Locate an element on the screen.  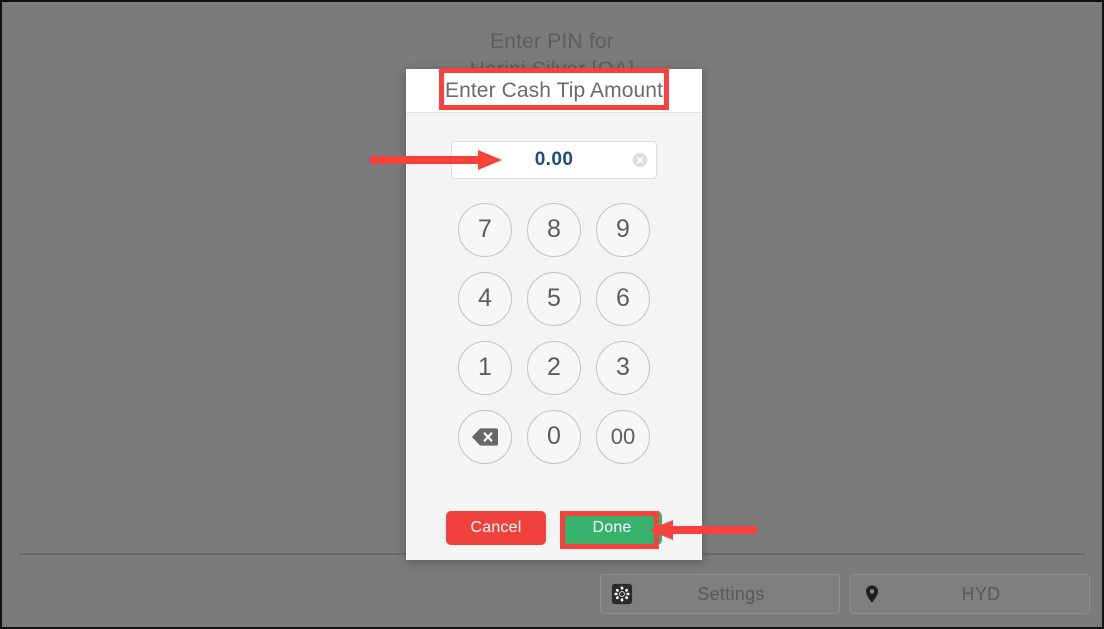
numeric-keypad: 7 8 9 4 5 6 1 2 3 0 00 is located at coordinates (554, 333).